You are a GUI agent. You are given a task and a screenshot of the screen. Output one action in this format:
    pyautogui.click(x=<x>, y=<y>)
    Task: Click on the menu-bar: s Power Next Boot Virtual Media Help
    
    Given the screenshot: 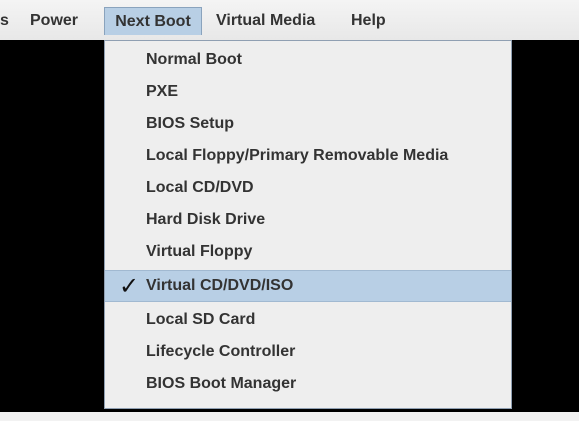 What is the action you would take?
    pyautogui.click(x=289, y=20)
    